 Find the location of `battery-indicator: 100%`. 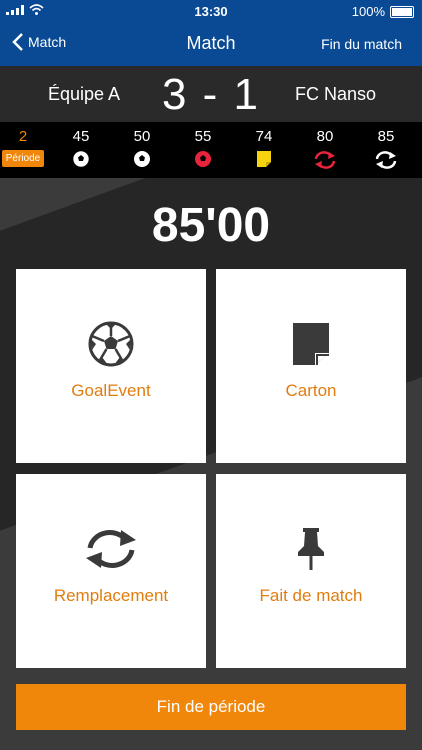

battery-indicator: 100% is located at coordinates (383, 11).